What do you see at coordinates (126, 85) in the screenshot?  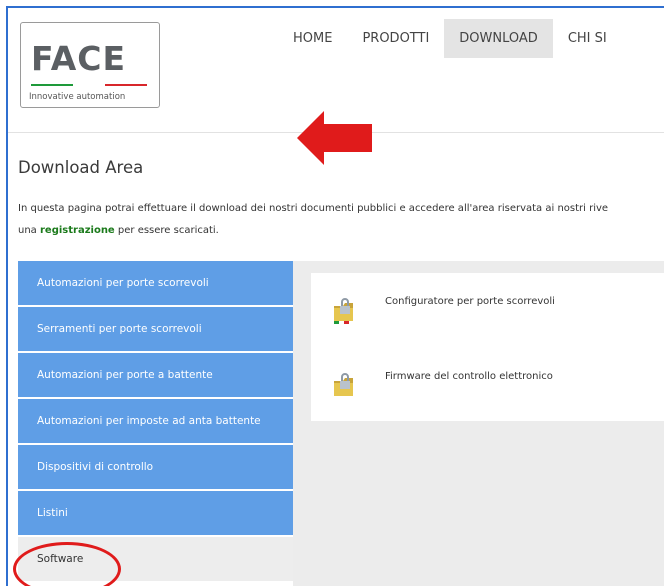 I see `logo-red-stripe` at bounding box center [126, 85].